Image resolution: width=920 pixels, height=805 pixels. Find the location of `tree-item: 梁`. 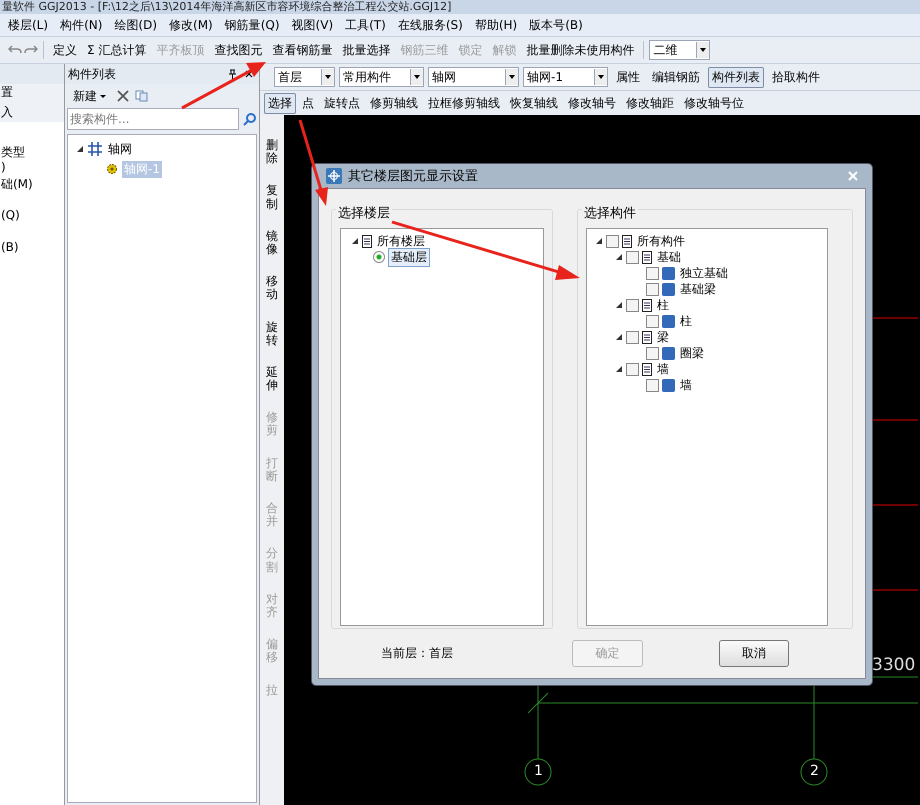

tree-item: 梁 is located at coordinates (662, 337).